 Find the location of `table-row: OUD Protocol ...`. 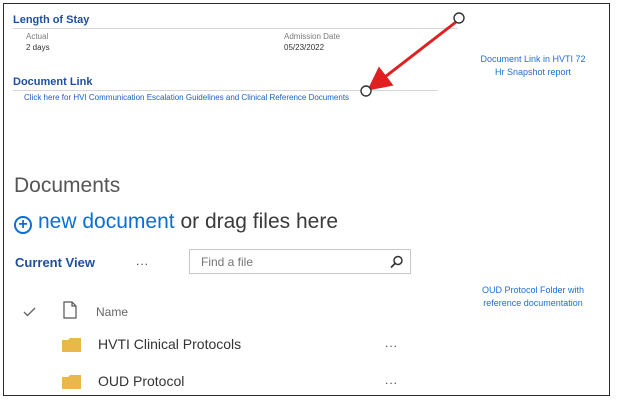

table-row: OUD Protocol ... is located at coordinates (229, 381).